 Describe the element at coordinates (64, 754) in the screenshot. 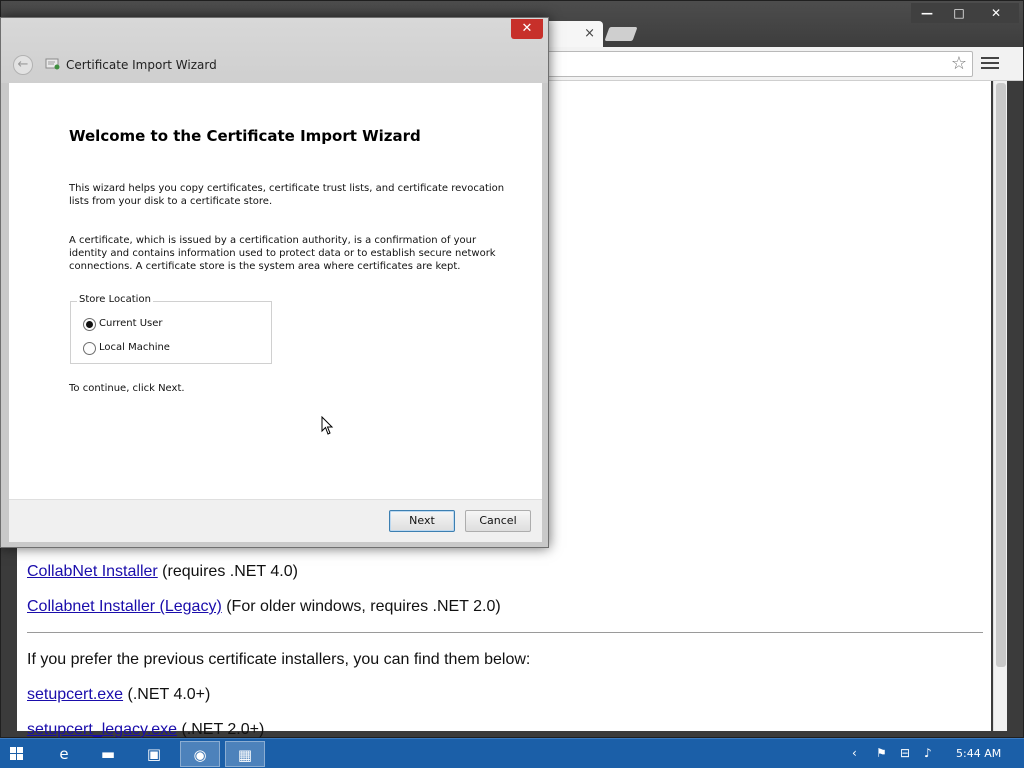

I see `internet-explorer-icon: e` at that location.